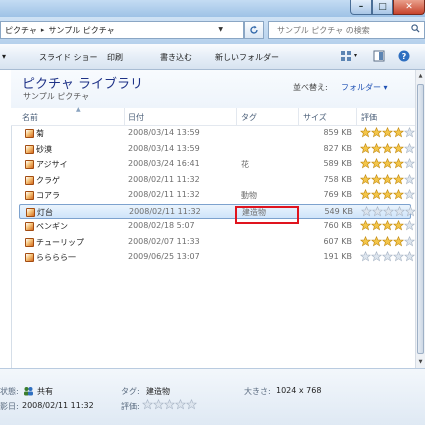 The height and width of the screenshot is (425, 425). What do you see at coordinates (404, 56) in the screenshot?
I see `help-icon: ?` at bounding box center [404, 56].